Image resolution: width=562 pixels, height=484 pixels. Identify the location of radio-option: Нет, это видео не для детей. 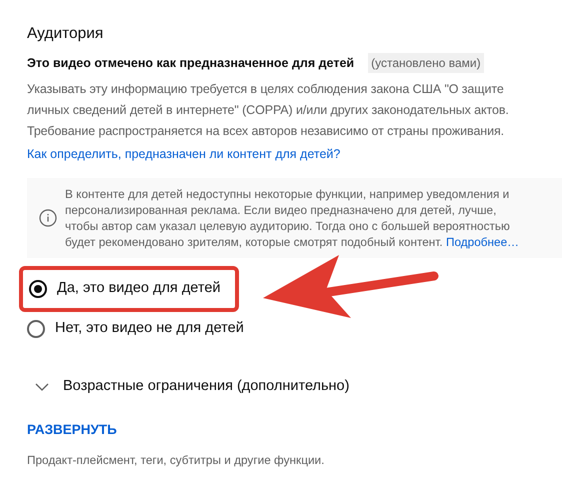
(135, 329).